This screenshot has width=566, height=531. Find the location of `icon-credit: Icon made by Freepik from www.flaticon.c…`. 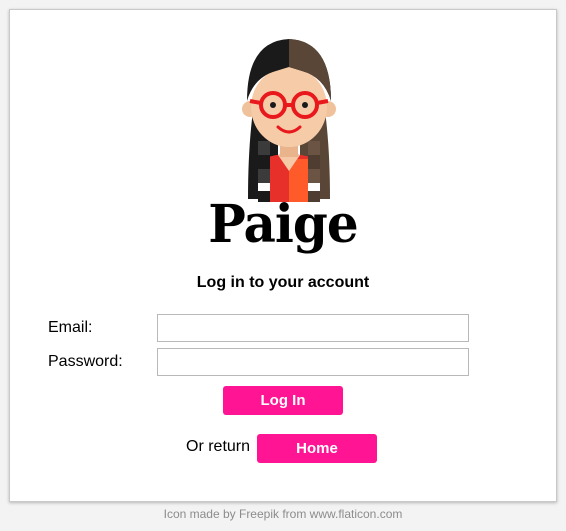

icon-credit: Icon made by Freepik from www.flaticon.c… is located at coordinates (283, 514).